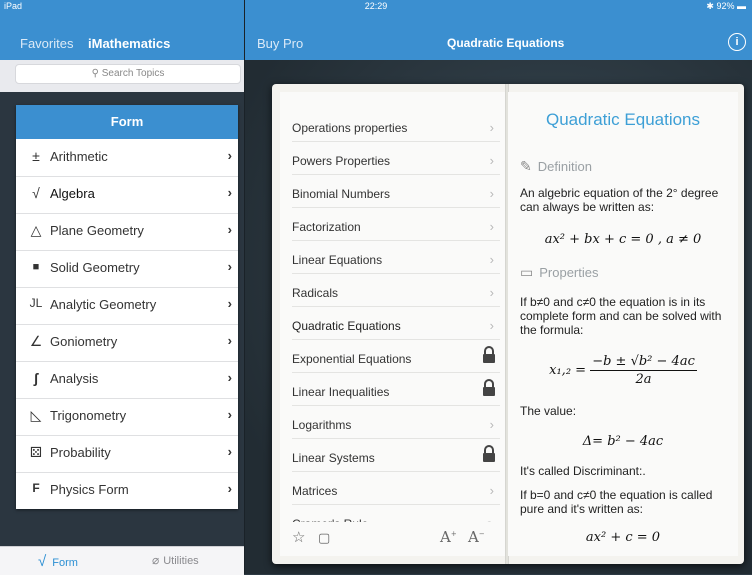 This screenshot has height=575, width=752. Describe the element at coordinates (448, 537) in the screenshot. I see `font-increase-icon: A+` at that location.